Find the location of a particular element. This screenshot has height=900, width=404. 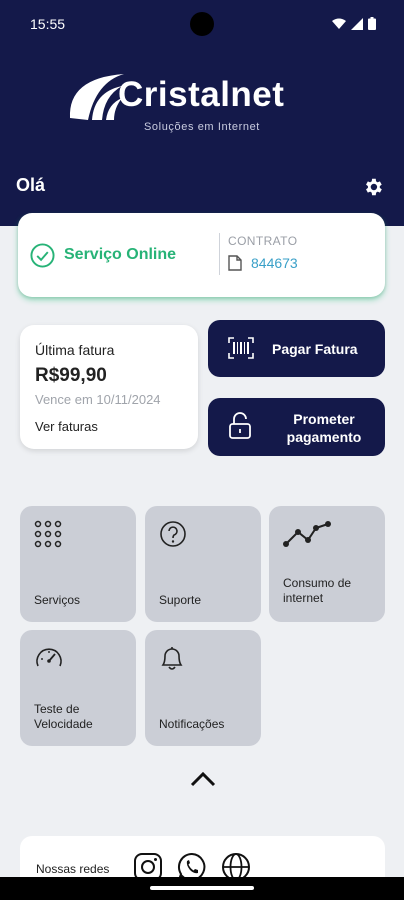

tile-support: Suporte is located at coordinates (203, 564).